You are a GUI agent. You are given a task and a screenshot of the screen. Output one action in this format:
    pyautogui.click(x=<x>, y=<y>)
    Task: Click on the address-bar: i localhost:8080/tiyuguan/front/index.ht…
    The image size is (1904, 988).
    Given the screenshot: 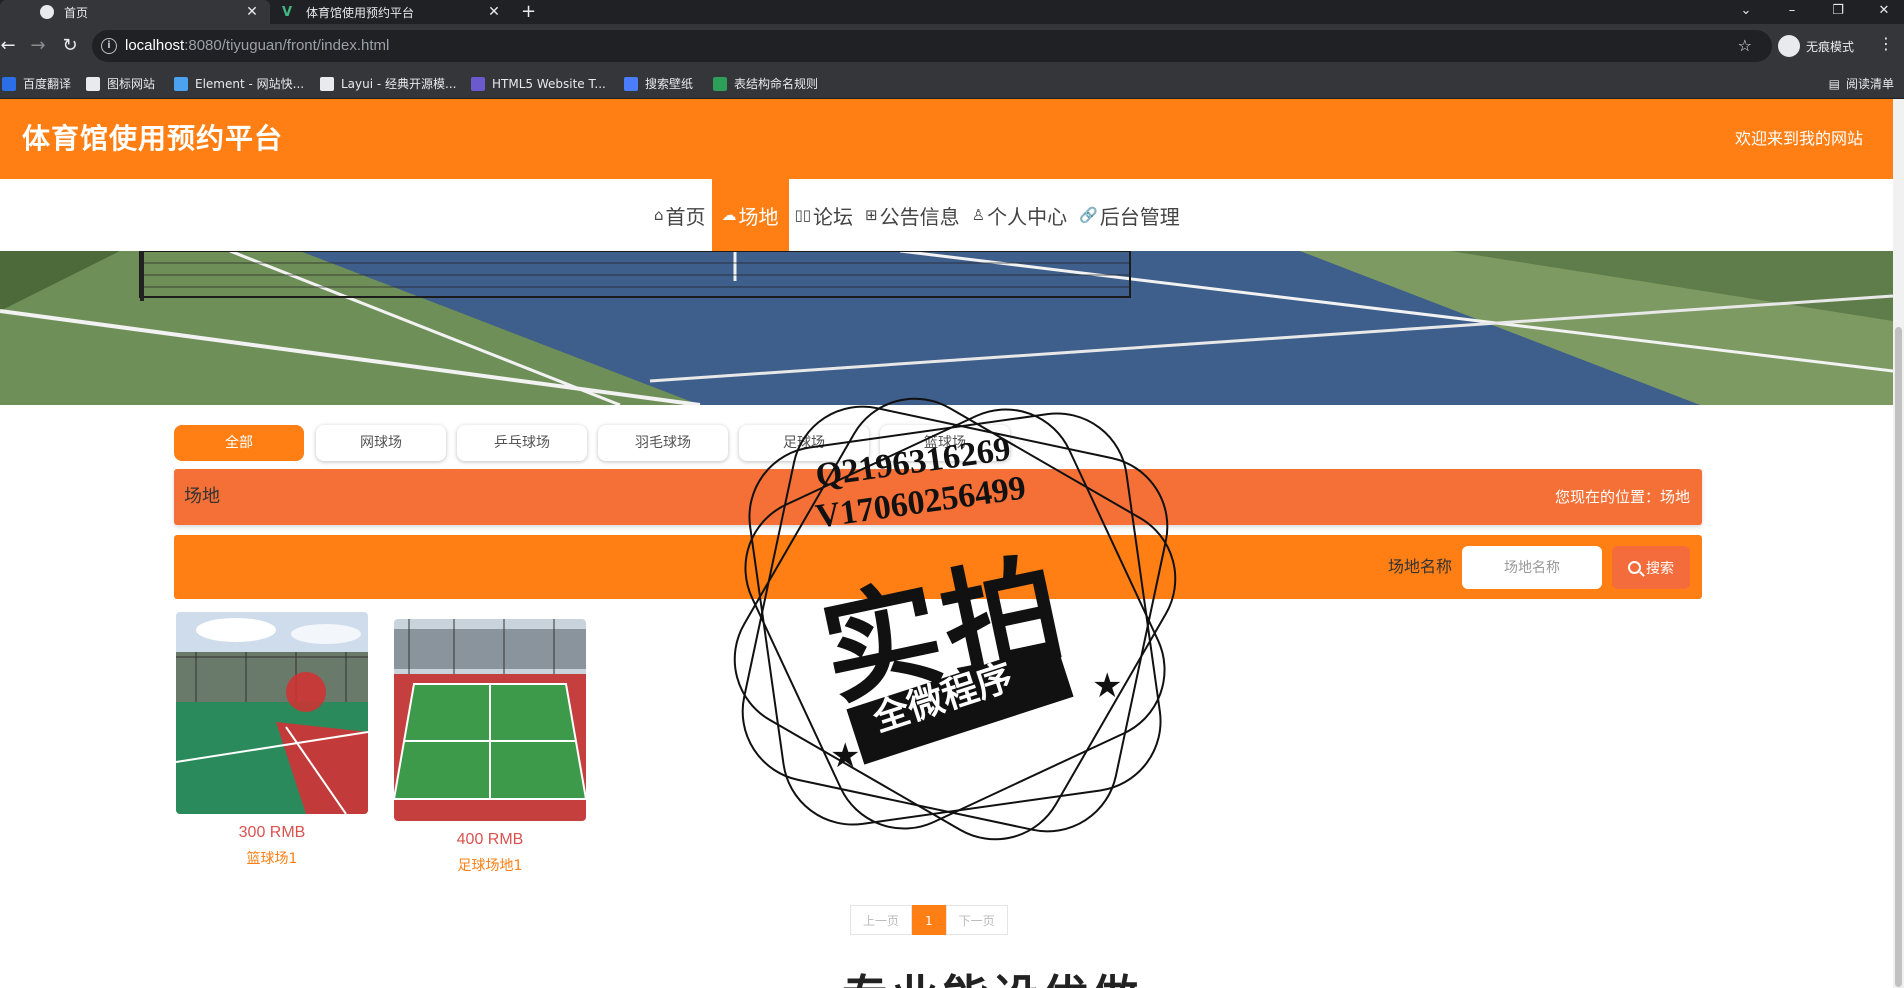 What is the action you would take?
    pyautogui.click(x=932, y=46)
    